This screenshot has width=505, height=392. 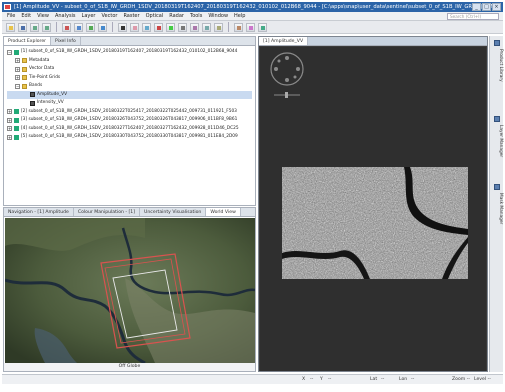 I want to click on select-tool-button, so click(x=122, y=27).